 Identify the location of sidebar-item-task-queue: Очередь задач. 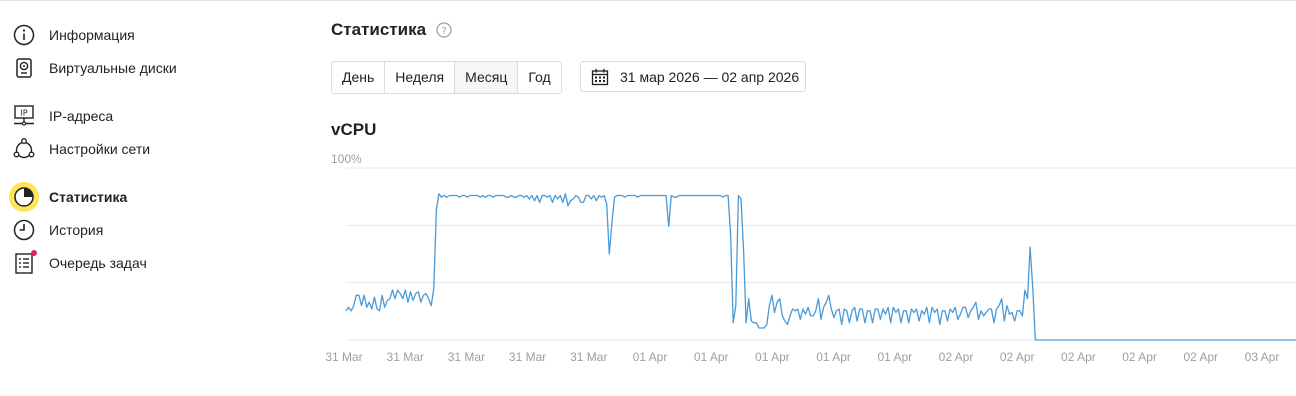
(79, 263).